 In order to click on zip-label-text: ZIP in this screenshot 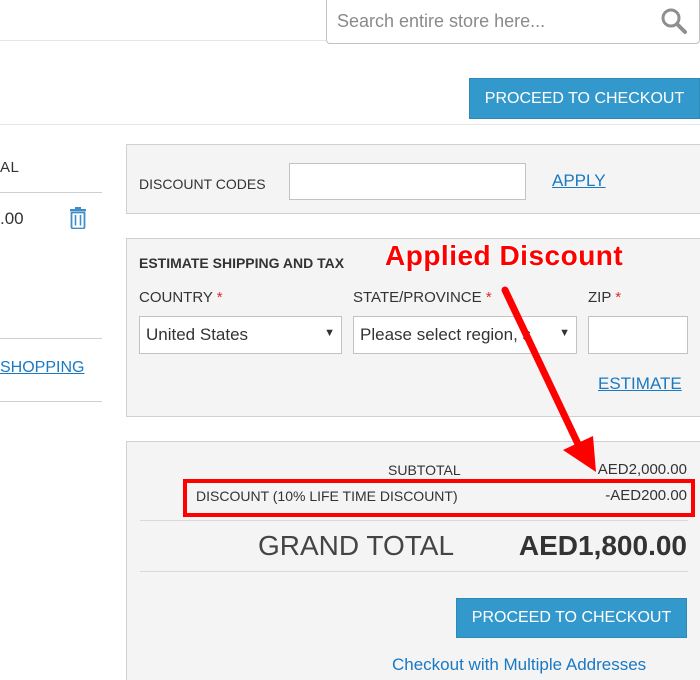, I will do `click(600, 297)`.